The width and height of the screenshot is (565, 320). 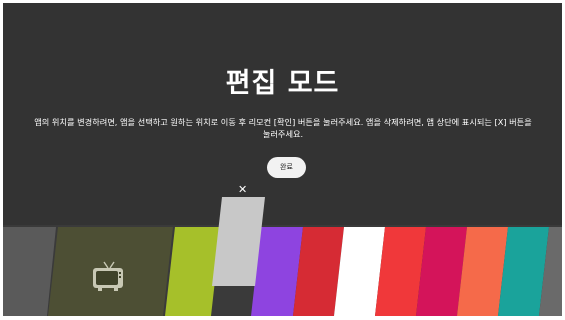 What do you see at coordinates (242, 190) in the screenshot?
I see `close-icon: ✕` at bounding box center [242, 190].